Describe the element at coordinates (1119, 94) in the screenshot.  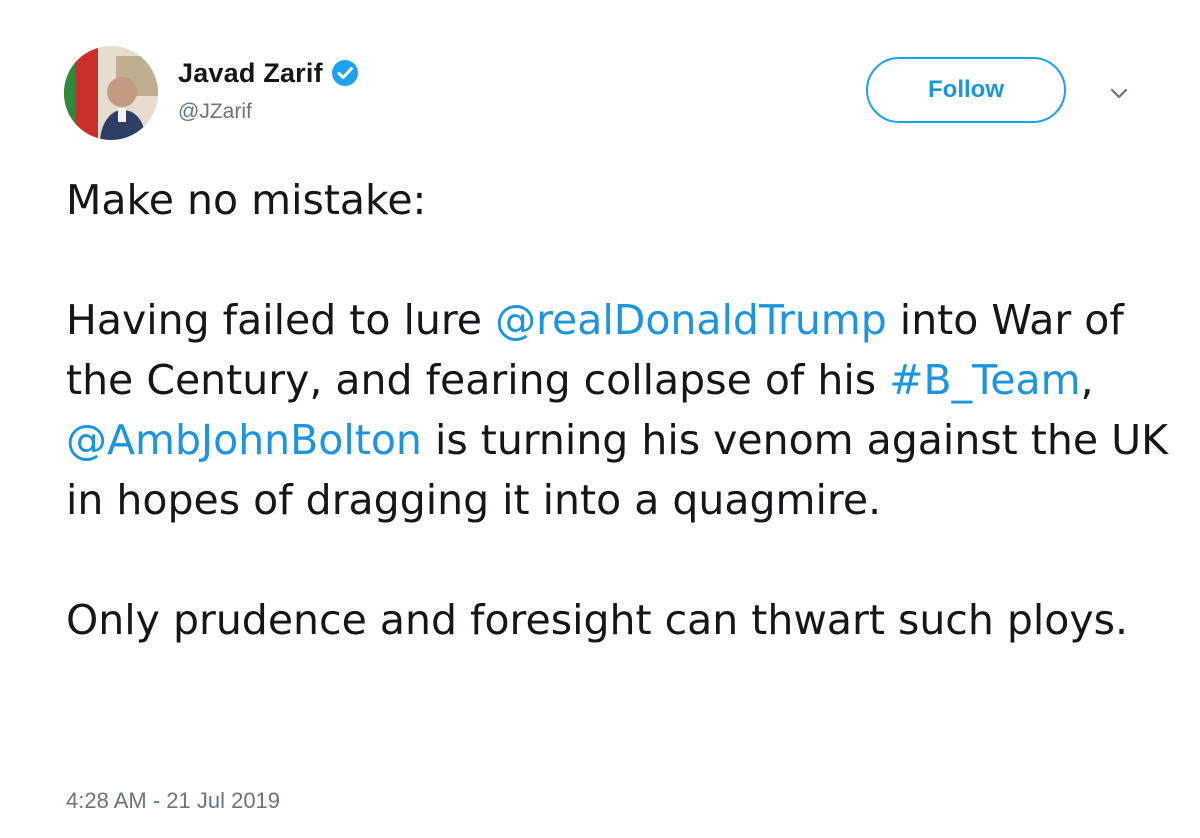
I see `chevron-down-icon` at that location.